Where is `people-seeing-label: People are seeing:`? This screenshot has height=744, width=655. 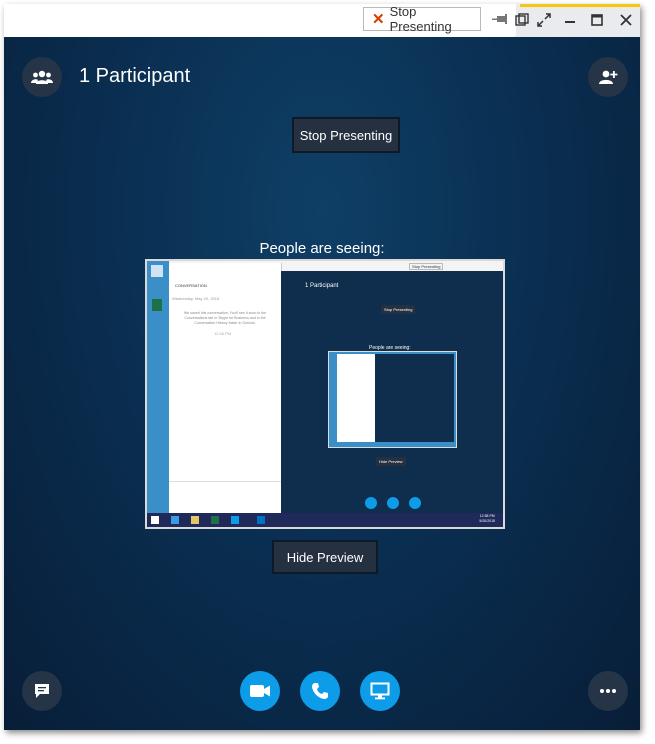 people-seeing-label: People are seeing: is located at coordinates (322, 248).